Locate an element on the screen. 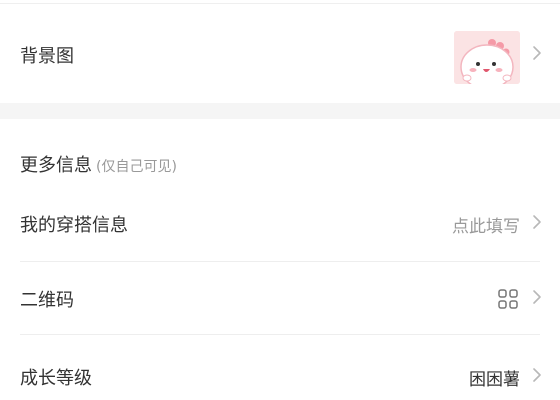 This screenshot has height=400, width=560. qr-grid-icon is located at coordinates (508, 299).